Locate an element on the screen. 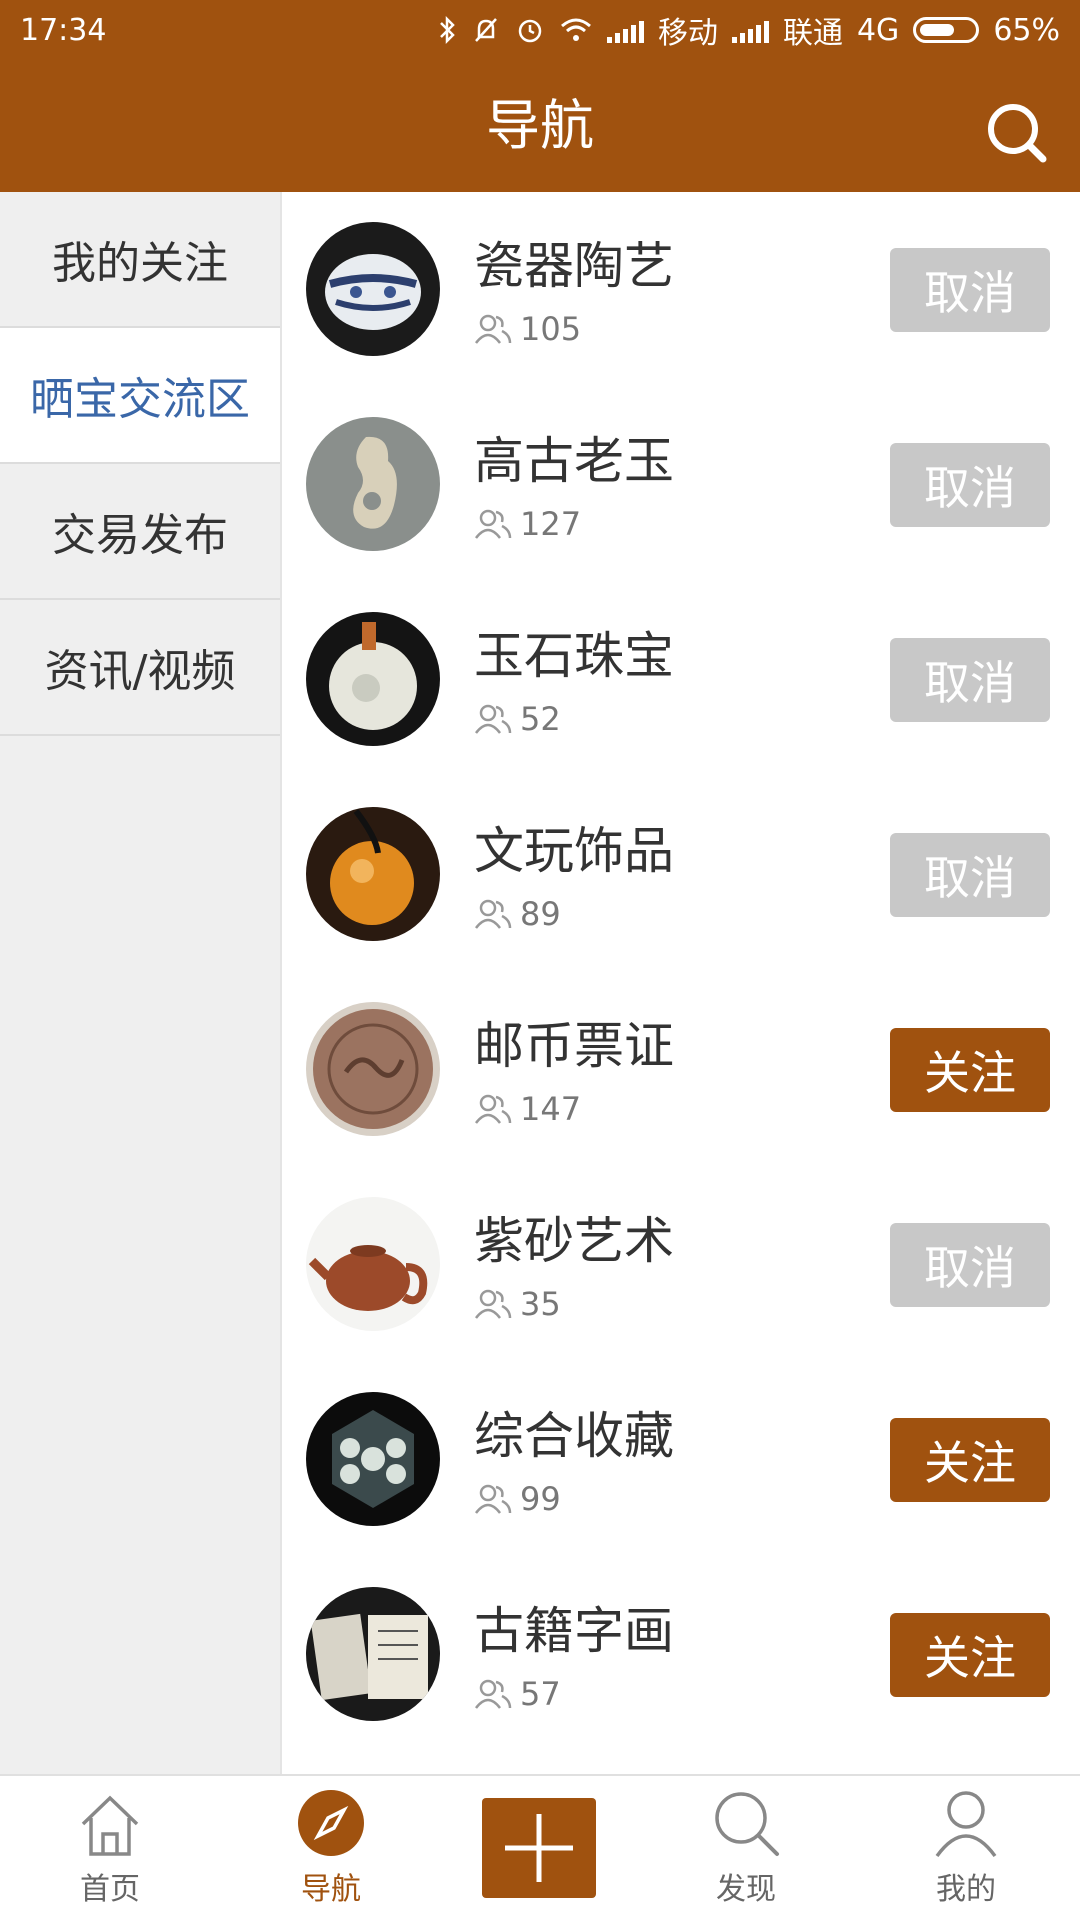 The image size is (1080, 1920). tab-profile-label: 我的 is located at coordinates (966, 1889).